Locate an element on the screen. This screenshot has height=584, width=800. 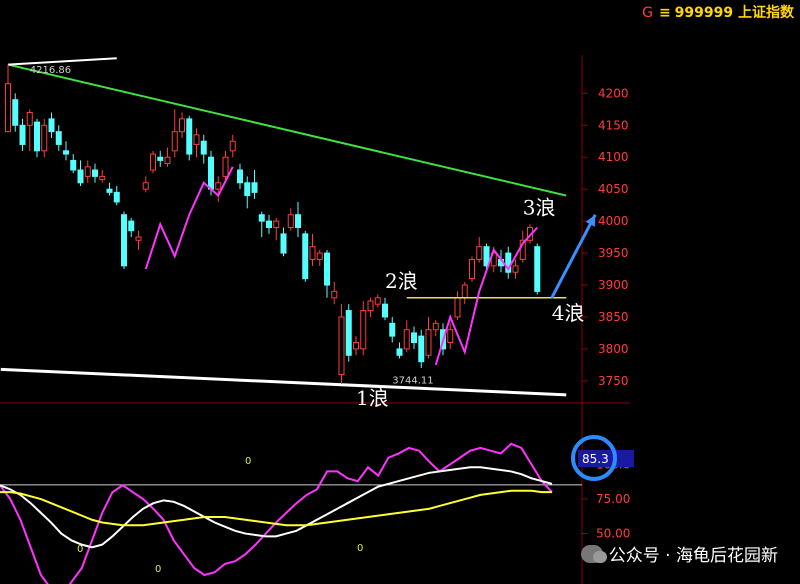
stock-name: 上证指数 is located at coordinates (766, 13).